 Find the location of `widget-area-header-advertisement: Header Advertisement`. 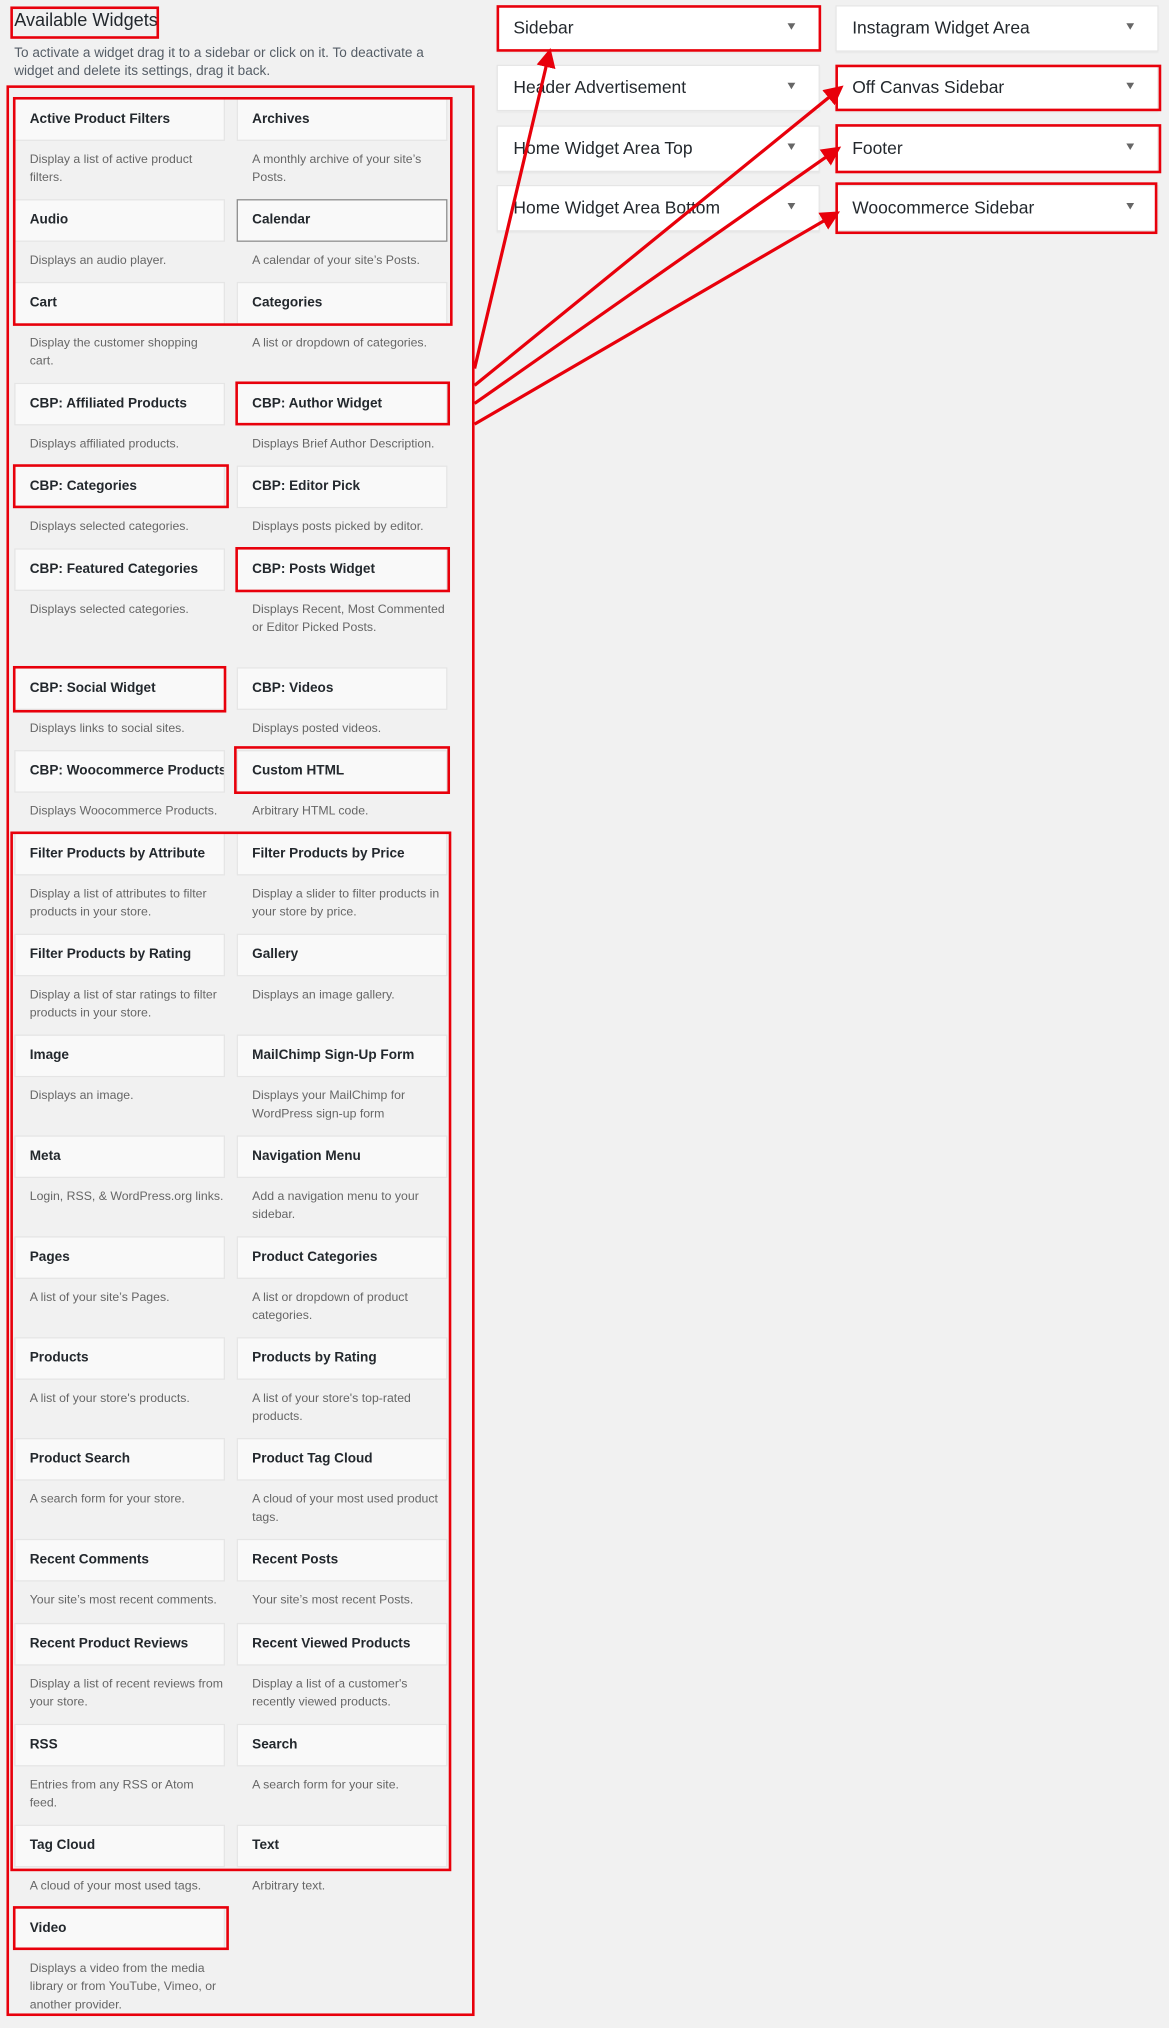

widget-area-header-advertisement: Header Advertisement is located at coordinates (658, 88).